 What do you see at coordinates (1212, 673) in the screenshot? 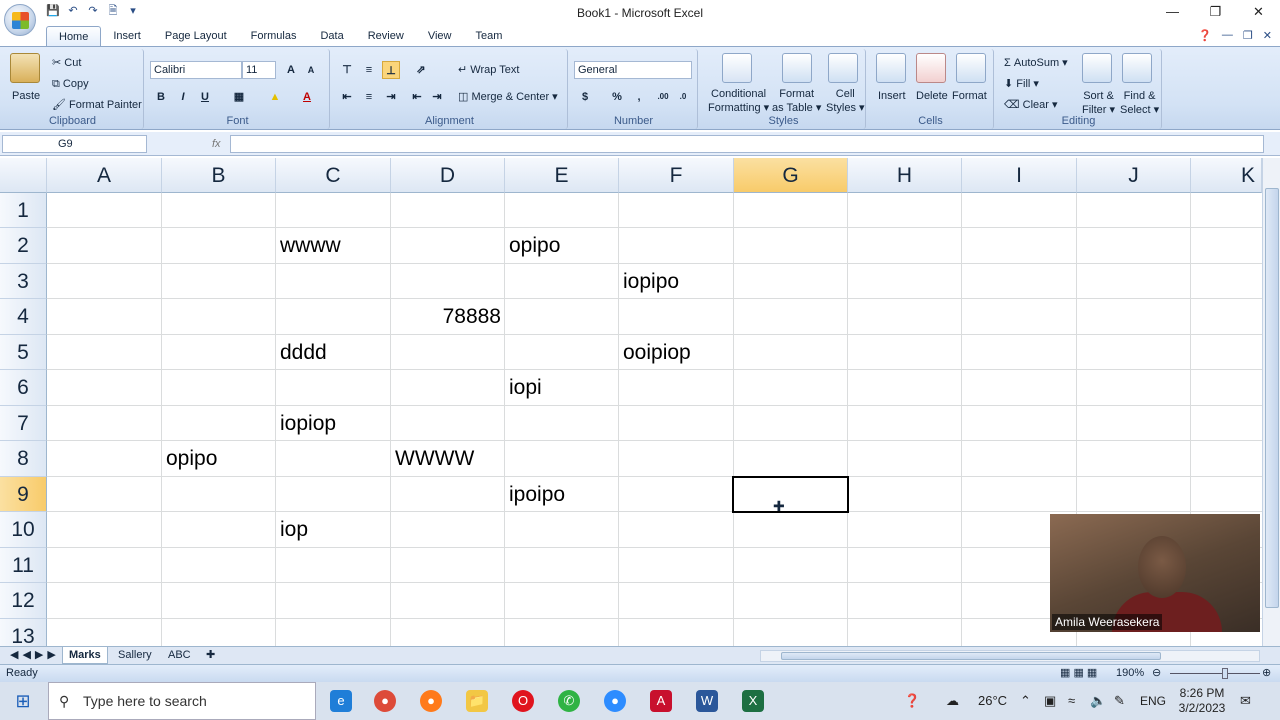
I see `zoom-slider: ⊖ ⊕` at bounding box center [1212, 673].